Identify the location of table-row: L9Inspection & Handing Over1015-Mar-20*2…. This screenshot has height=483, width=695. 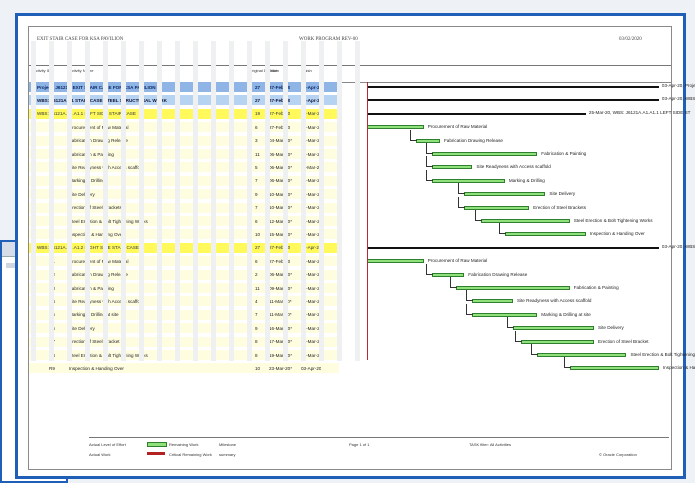
(184, 234).